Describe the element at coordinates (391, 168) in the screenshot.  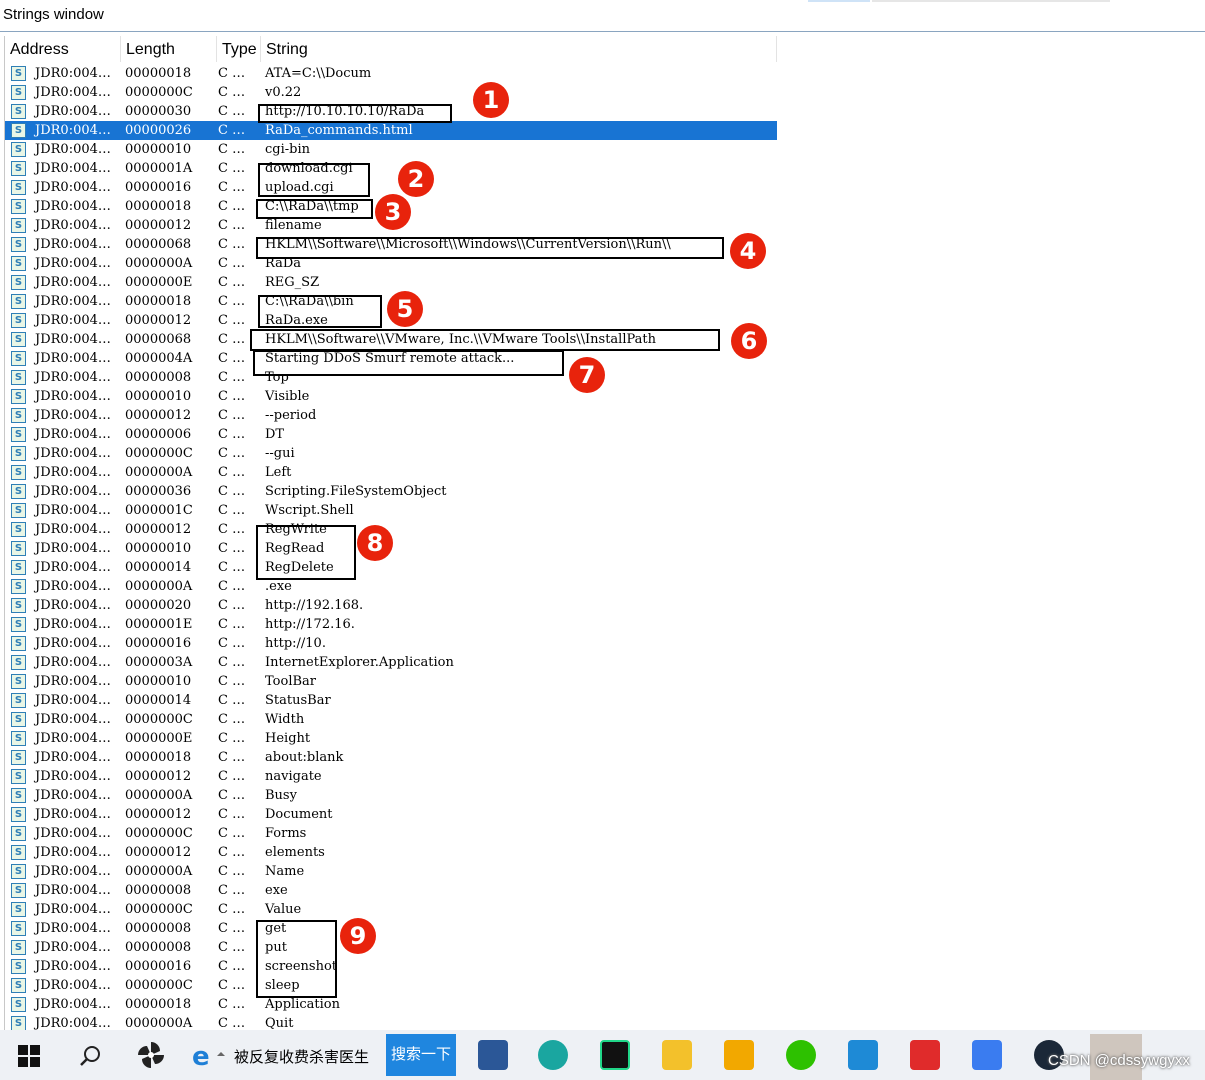
I see `table-row: S JDR0:004… 0000001A C … download.cgi` at that location.